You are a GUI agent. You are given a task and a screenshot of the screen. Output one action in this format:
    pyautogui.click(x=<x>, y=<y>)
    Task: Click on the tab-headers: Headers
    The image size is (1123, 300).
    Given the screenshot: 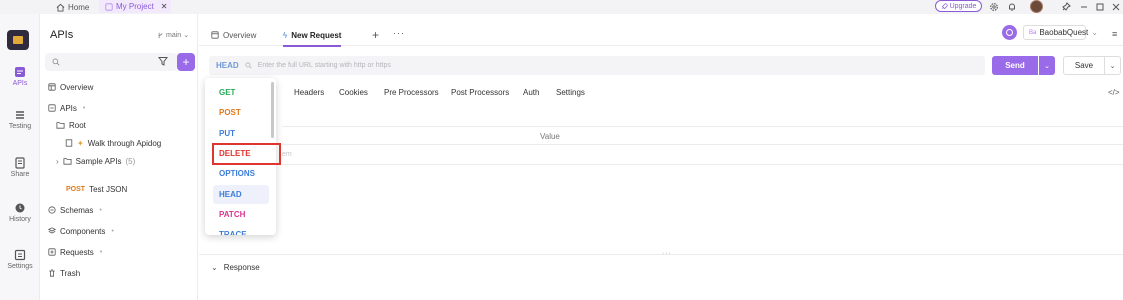 What is the action you would take?
    pyautogui.click(x=309, y=92)
    